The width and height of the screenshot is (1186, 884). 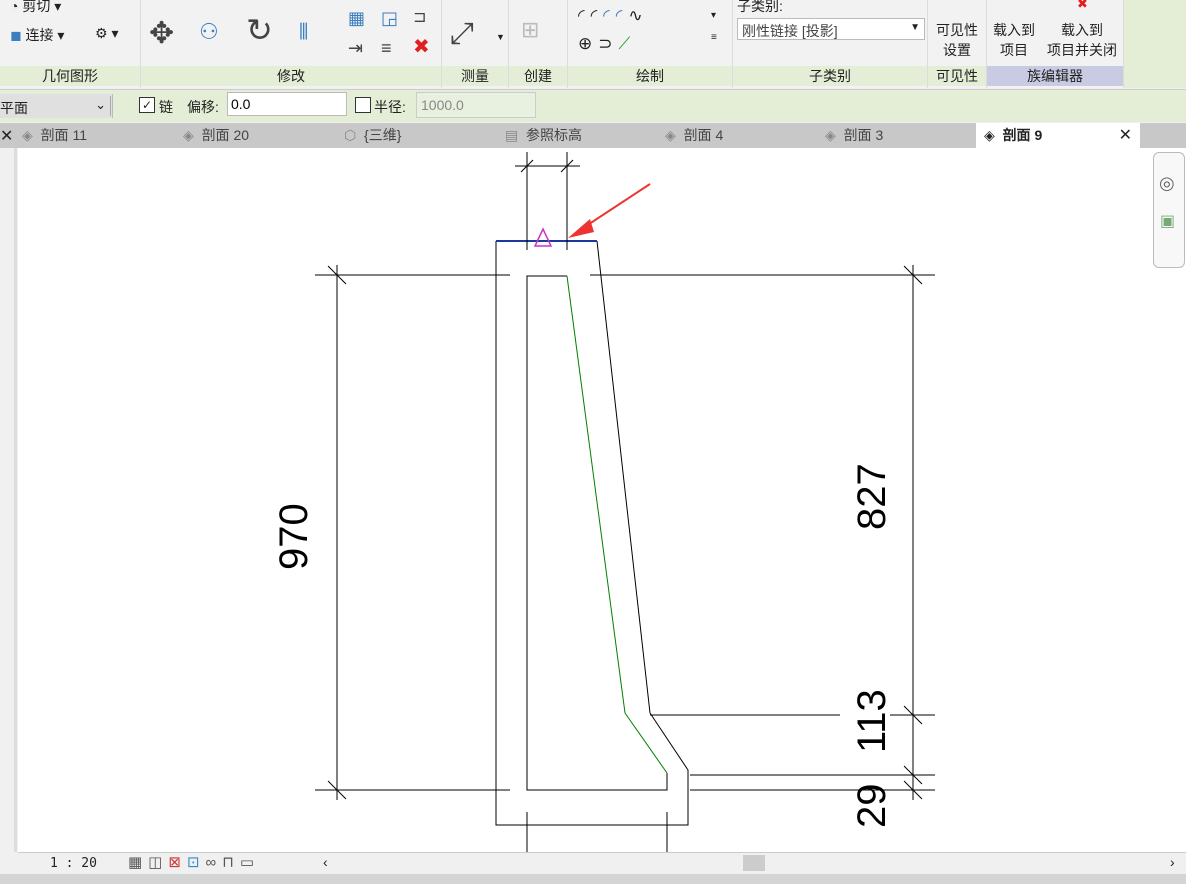 What do you see at coordinates (872, 496) in the screenshot?
I see `dim-827: 827` at bounding box center [872, 496].